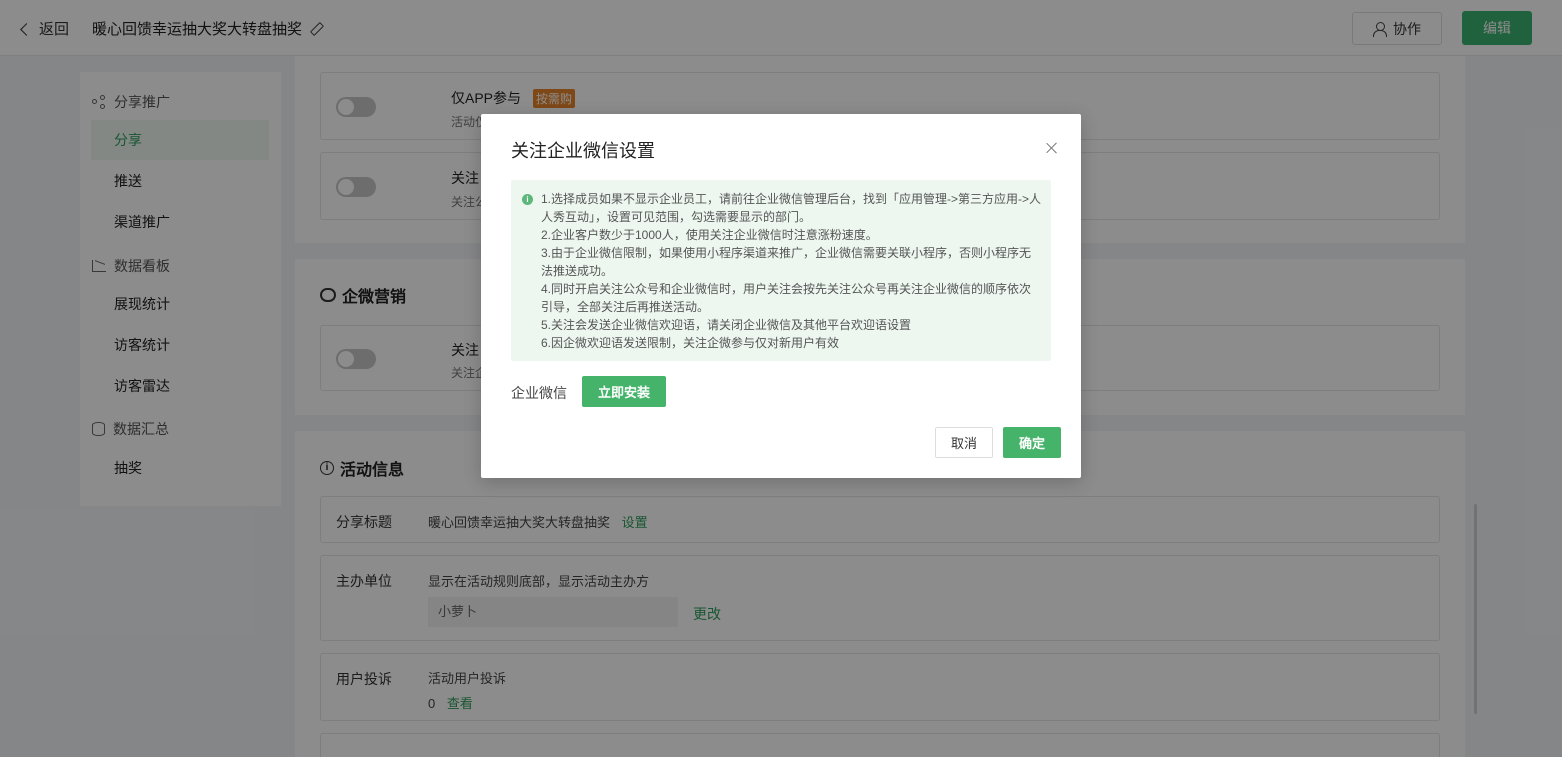 This screenshot has height=757, width=1562. What do you see at coordinates (690, 343) in the screenshot?
I see `notice-line: 6.因企微欢迎语发送限制，关注企微参与仅对新用户有效` at bounding box center [690, 343].